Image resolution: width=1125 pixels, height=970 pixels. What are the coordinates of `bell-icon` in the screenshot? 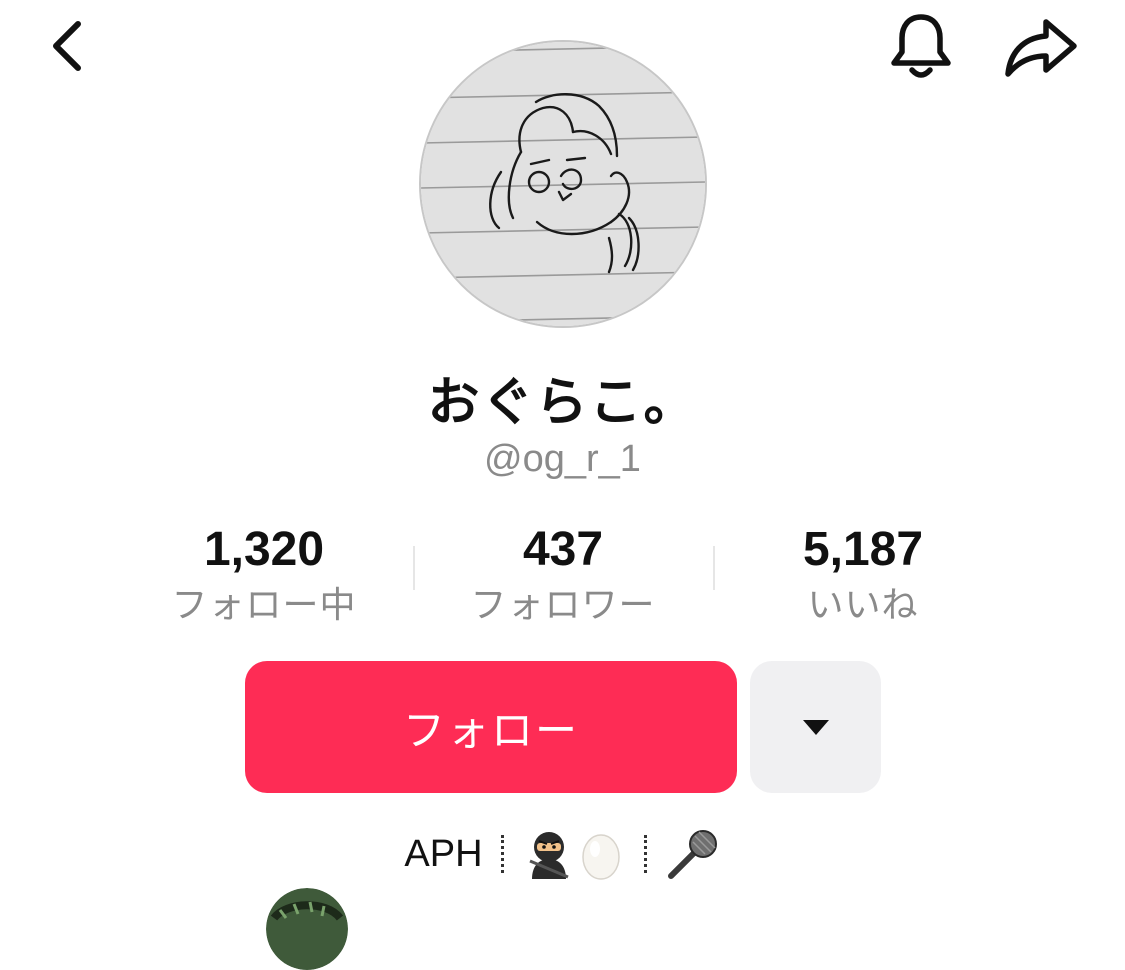 It's located at (921, 46).